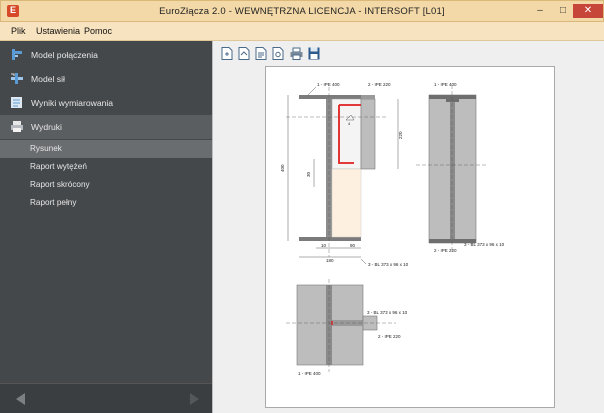 The width and height of the screenshot is (604, 413). Describe the element at coordinates (16, 102) in the screenshot. I see `results-icon` at that location.